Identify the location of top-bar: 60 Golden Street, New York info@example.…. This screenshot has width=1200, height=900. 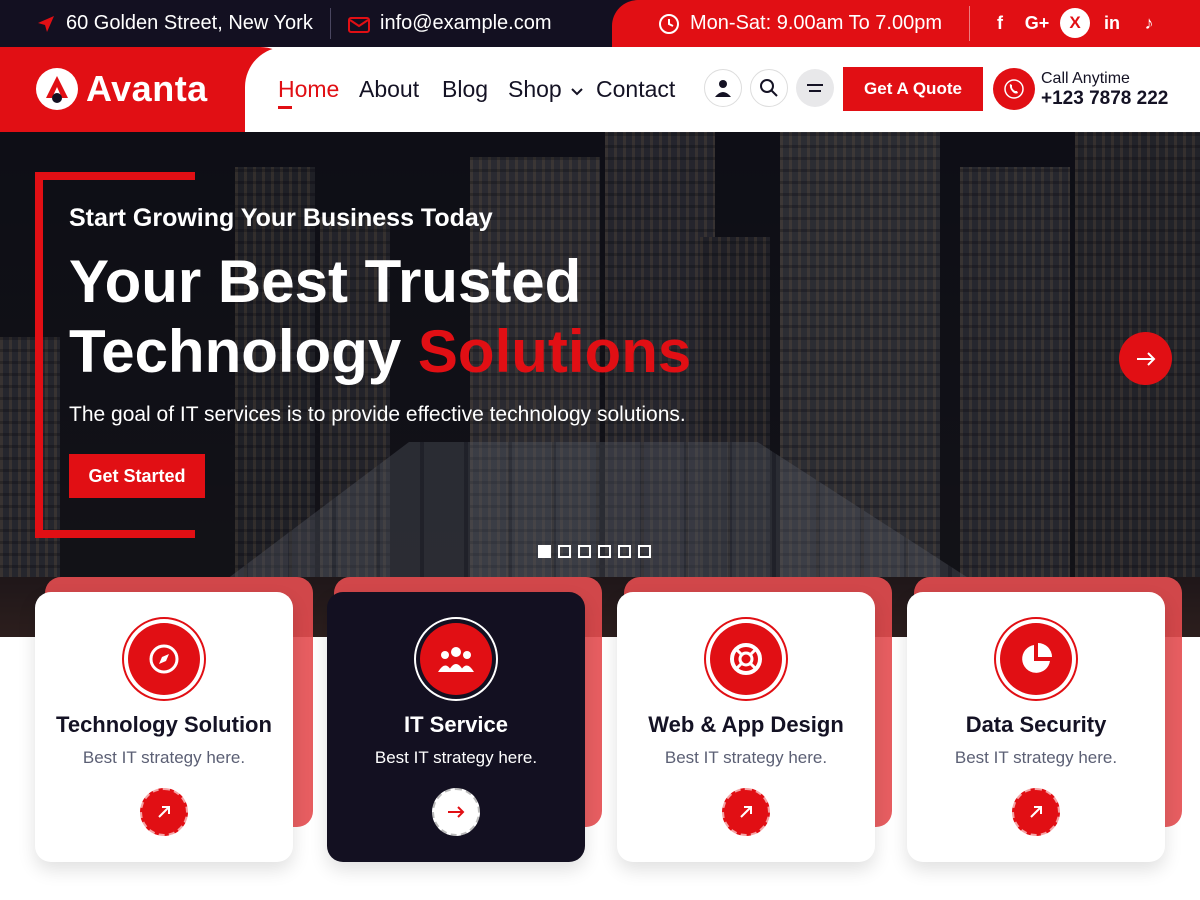
(600, 23).